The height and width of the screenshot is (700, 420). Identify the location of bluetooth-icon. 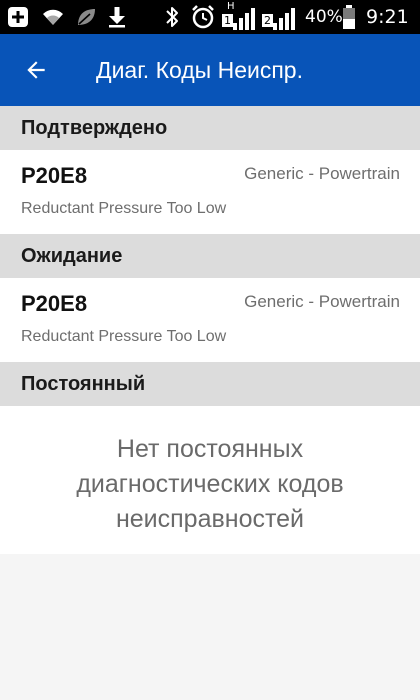
(172, 17).